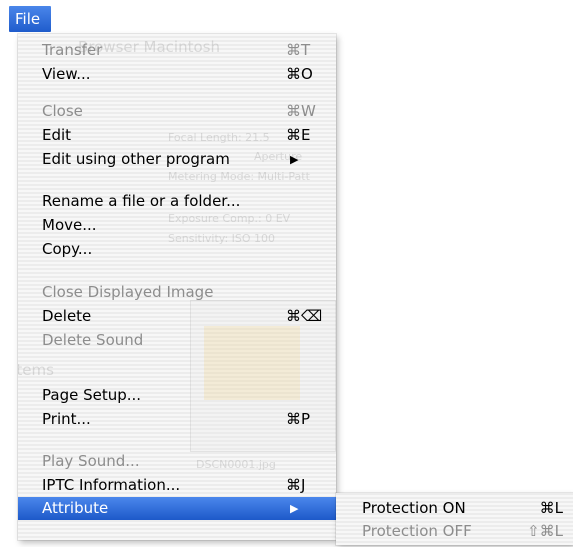 Image resolution: width=573 pixels, height=547 pixels. Describe the element at coordinates (545, 531) in the screenshot. I see `shortcut-label: ⇧⌘L` at that location.